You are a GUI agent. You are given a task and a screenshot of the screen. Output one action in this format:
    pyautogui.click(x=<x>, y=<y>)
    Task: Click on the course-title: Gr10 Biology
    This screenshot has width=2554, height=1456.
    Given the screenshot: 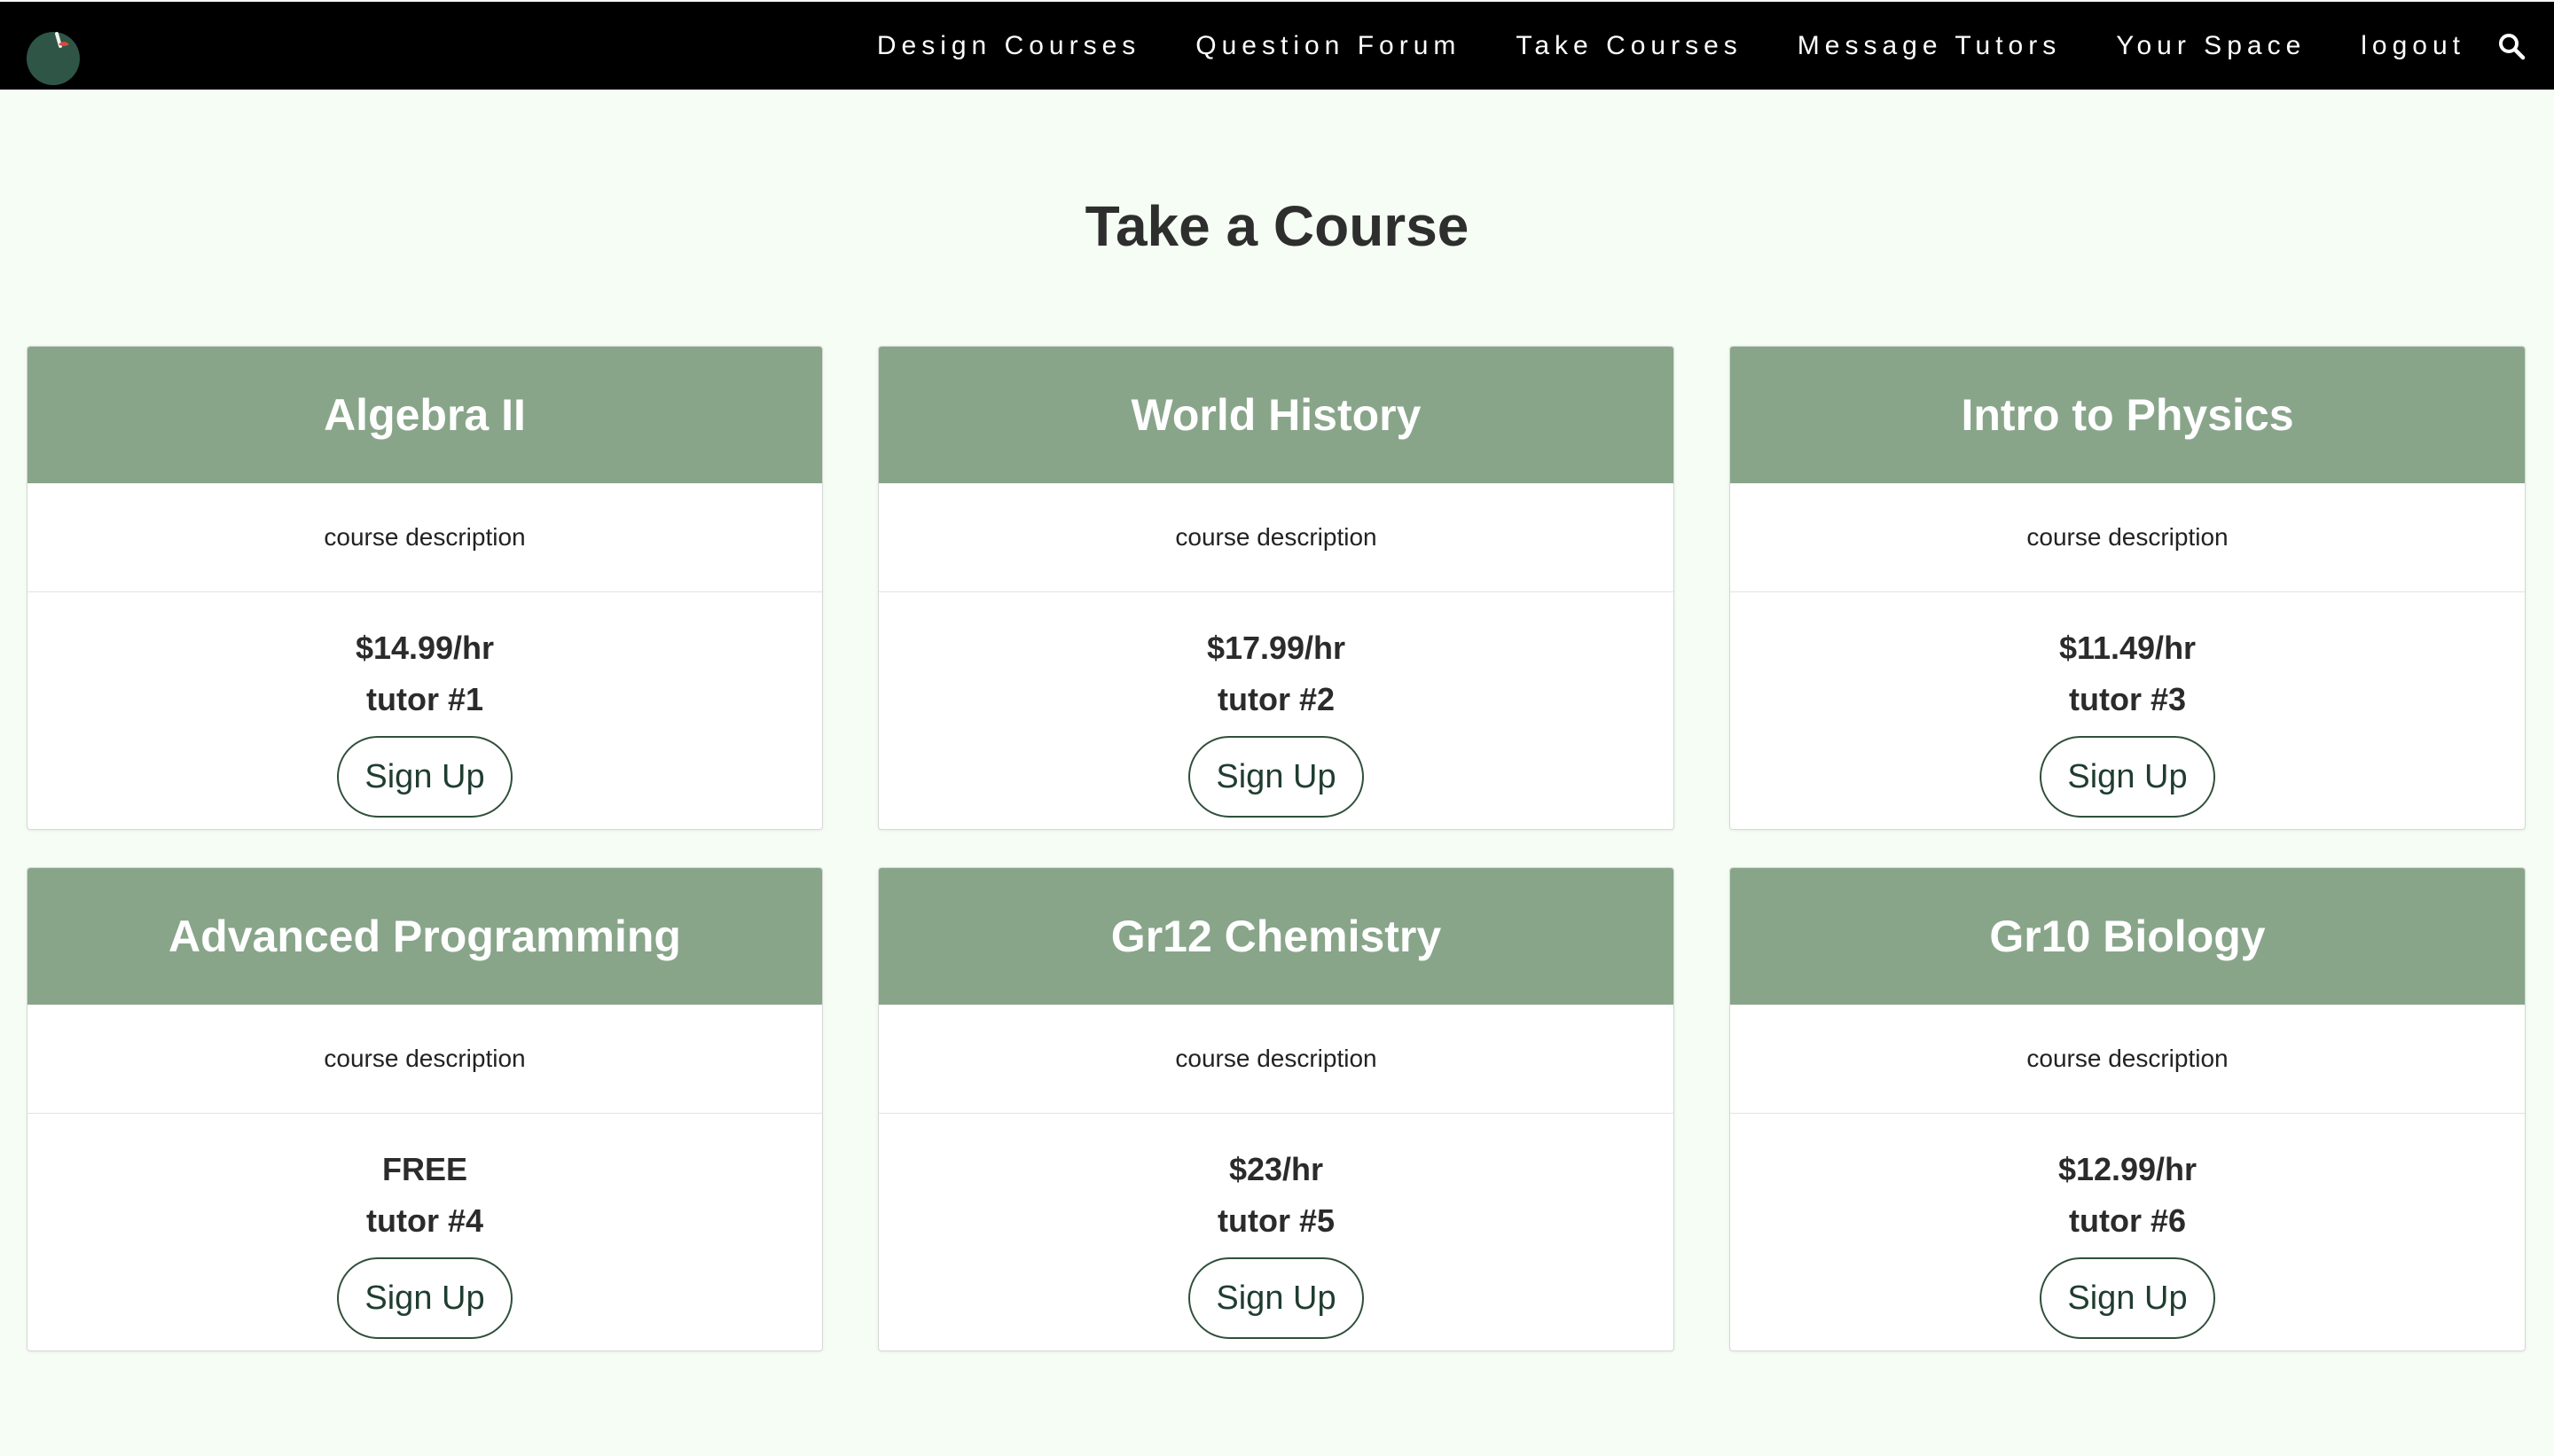 What is the action you would take?
    pyautogui.click(x=2127, y=936)
    